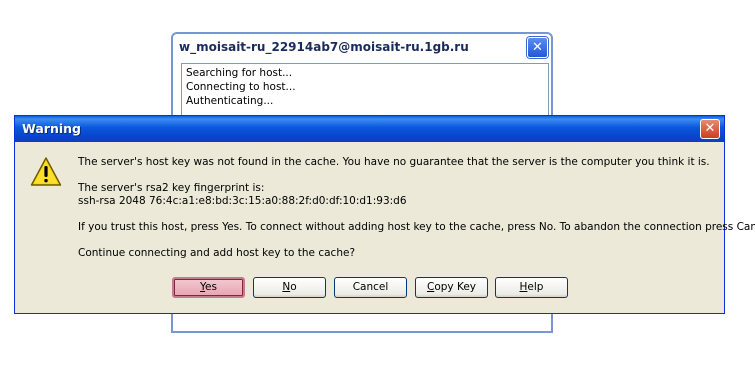 The height and width of the screenshot is (384, 755). What do you see at coordinates (710, 129) in the screenshot?
I see `dialog-close-icon: ✕` at bounding box center [710, 129].